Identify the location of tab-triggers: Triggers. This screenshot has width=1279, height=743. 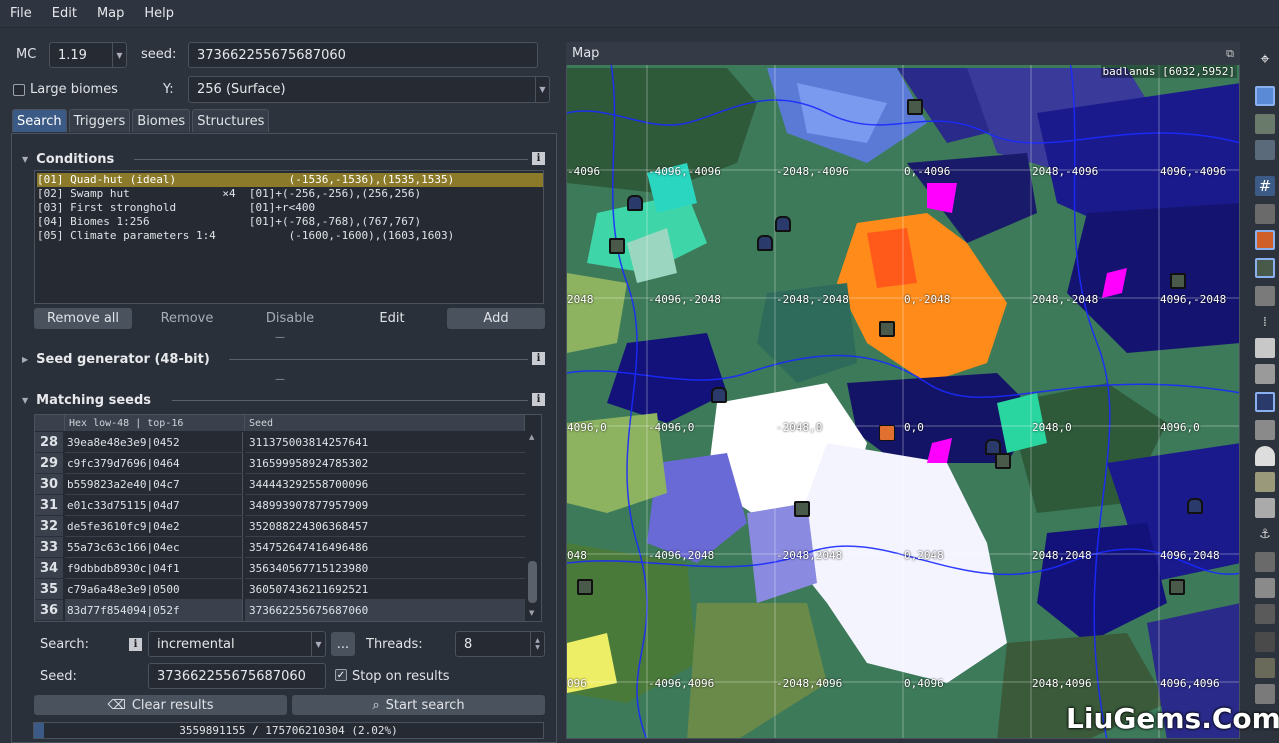
(99, 120).